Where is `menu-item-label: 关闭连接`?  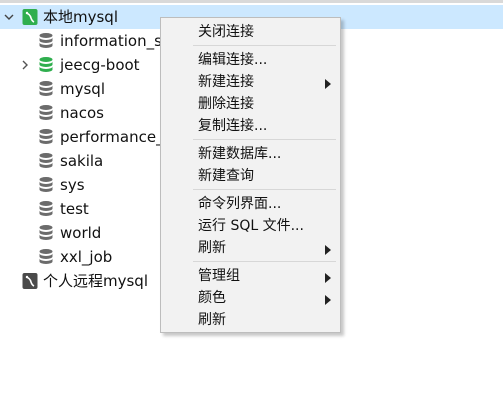
menu-item-label: 关闭连接 is located at coordinates (226, 32).